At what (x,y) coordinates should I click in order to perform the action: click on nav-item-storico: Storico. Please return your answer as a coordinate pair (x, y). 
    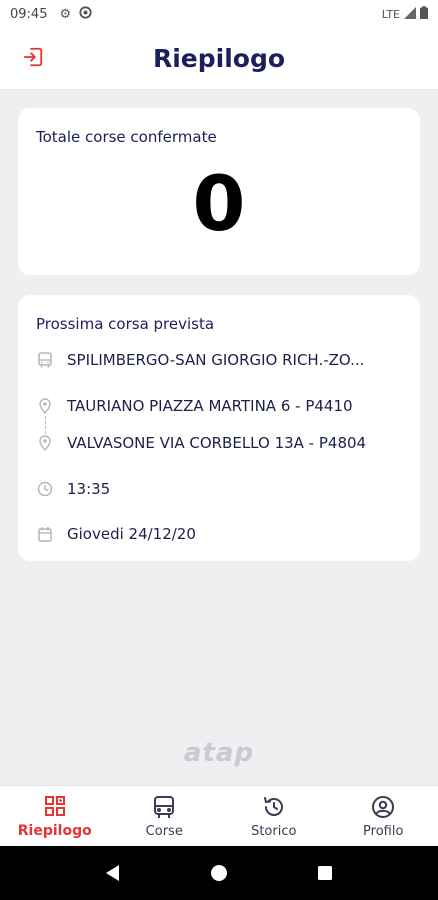
    Looking at the image, I should click on (274, 816).